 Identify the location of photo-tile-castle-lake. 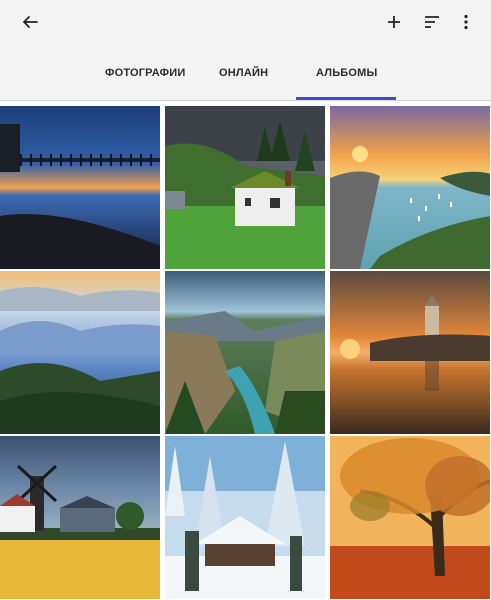
(410, 352).